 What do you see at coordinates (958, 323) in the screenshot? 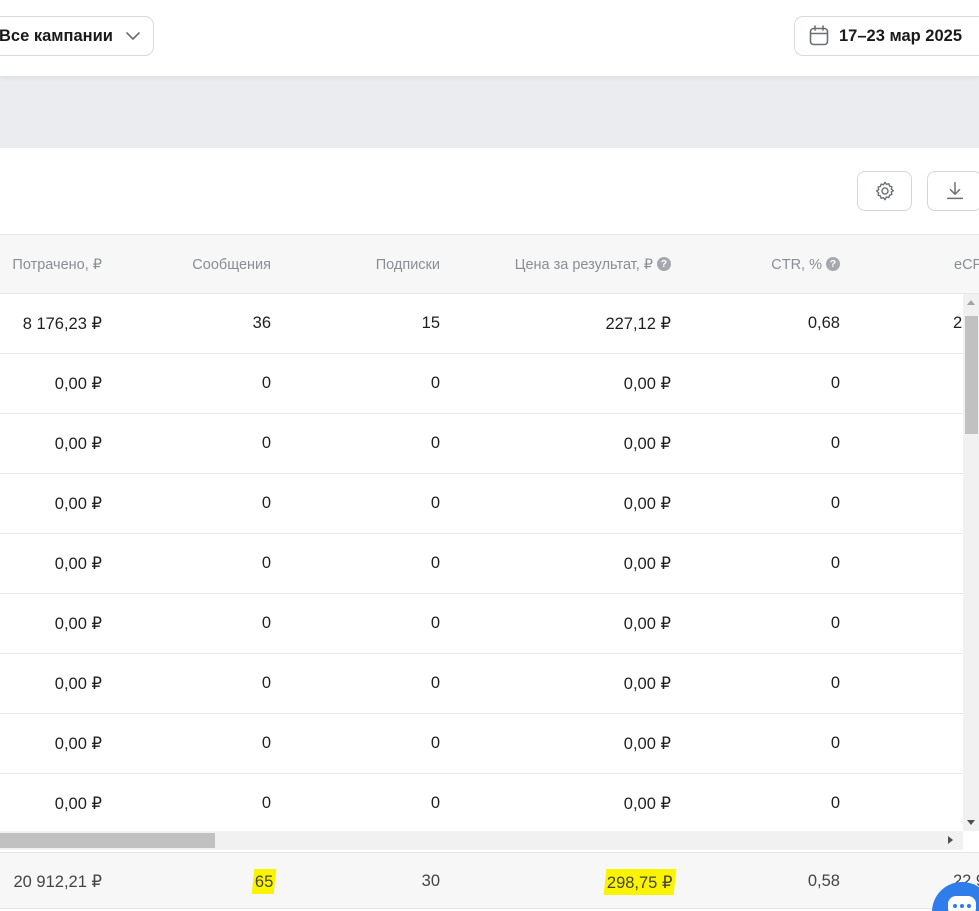
I see `cell-ecpm: 2` at bounding box center [958, 323].